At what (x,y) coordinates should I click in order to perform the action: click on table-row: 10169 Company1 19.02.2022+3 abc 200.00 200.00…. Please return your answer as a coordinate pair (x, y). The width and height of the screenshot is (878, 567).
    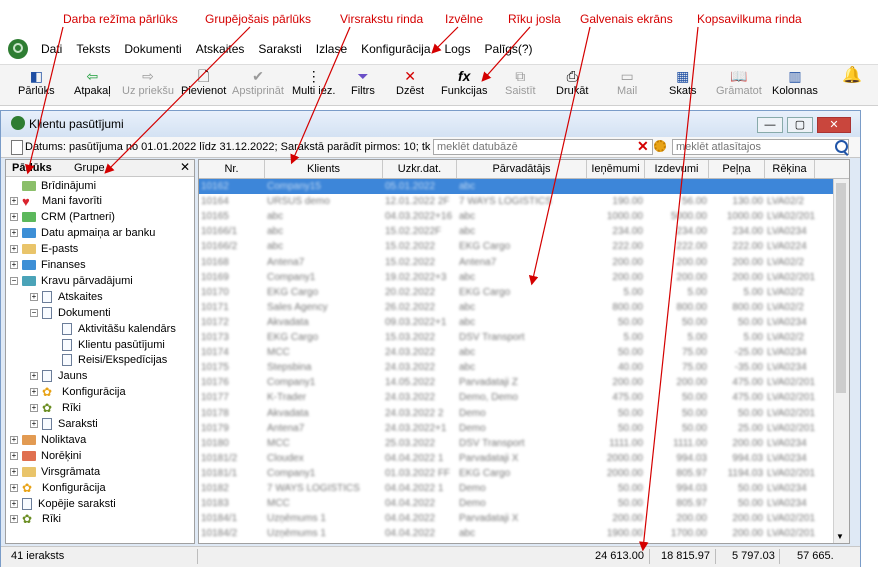
    Looking at the image, I should click on (516, 277).